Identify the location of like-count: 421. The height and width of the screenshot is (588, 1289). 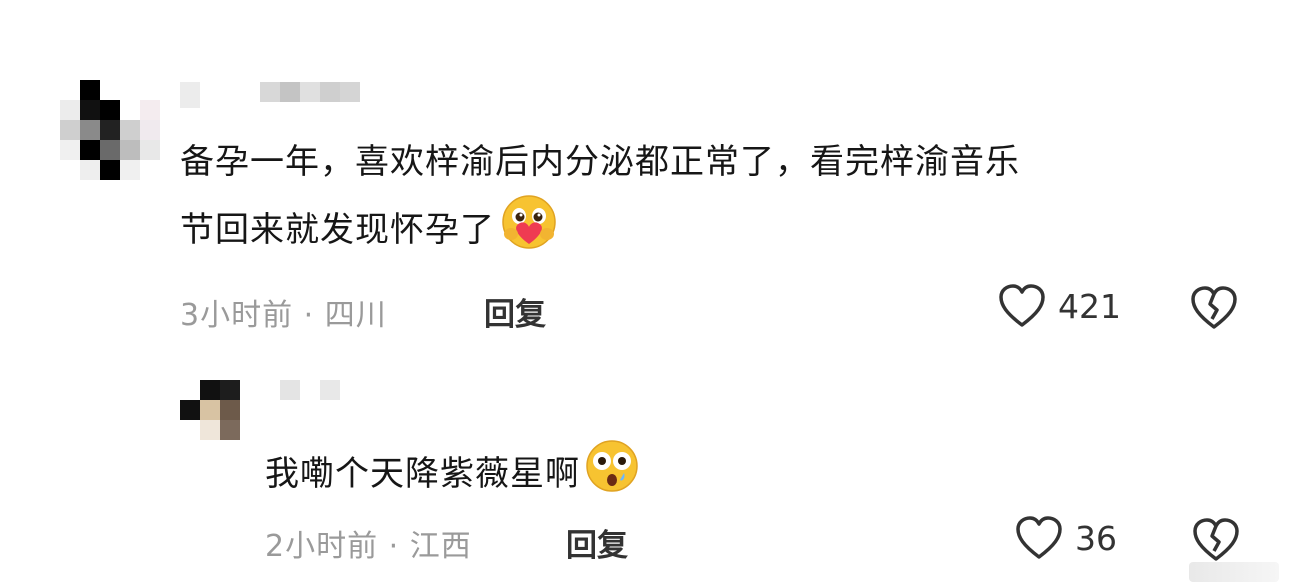
(1089, 306).